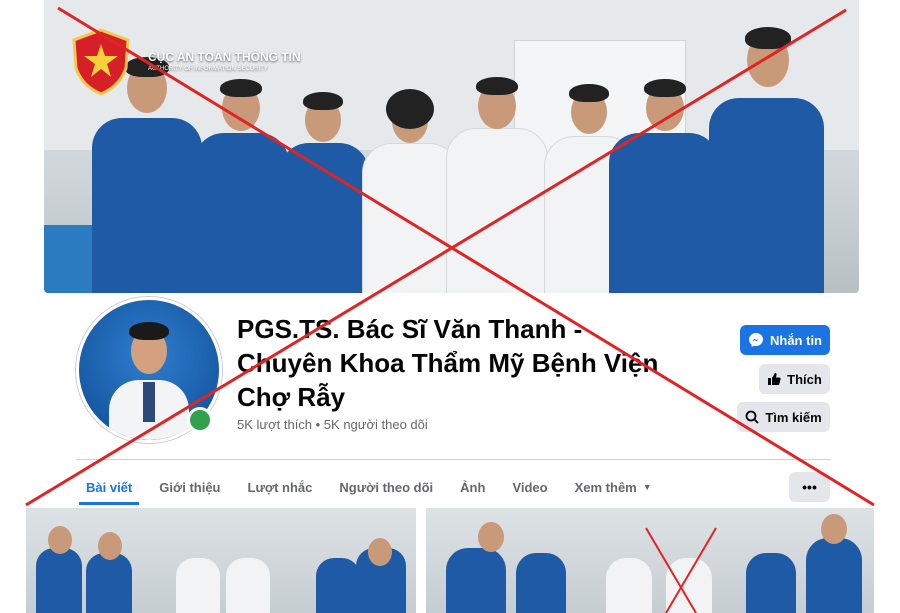 This screenshot has width=900, height=613. I want to click on tab-about: Giới thiệu, so click(189, 487).